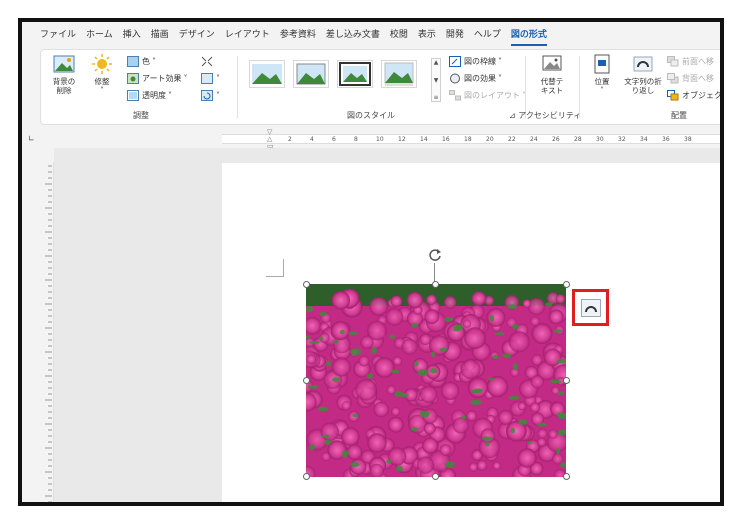  What do you see at coordinates (427, 35) in the screenshot?
I see `tab-view: 表示` at bounding box center [427, 35].